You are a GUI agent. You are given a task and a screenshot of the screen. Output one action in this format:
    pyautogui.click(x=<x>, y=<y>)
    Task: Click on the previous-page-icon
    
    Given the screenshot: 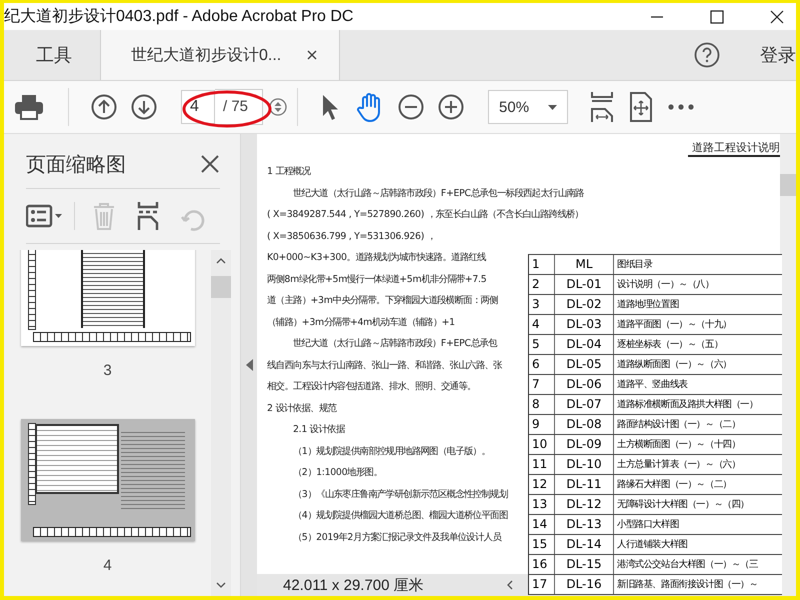 What is the action you would take?
    pyautogui.click(x=104, y=107)
    